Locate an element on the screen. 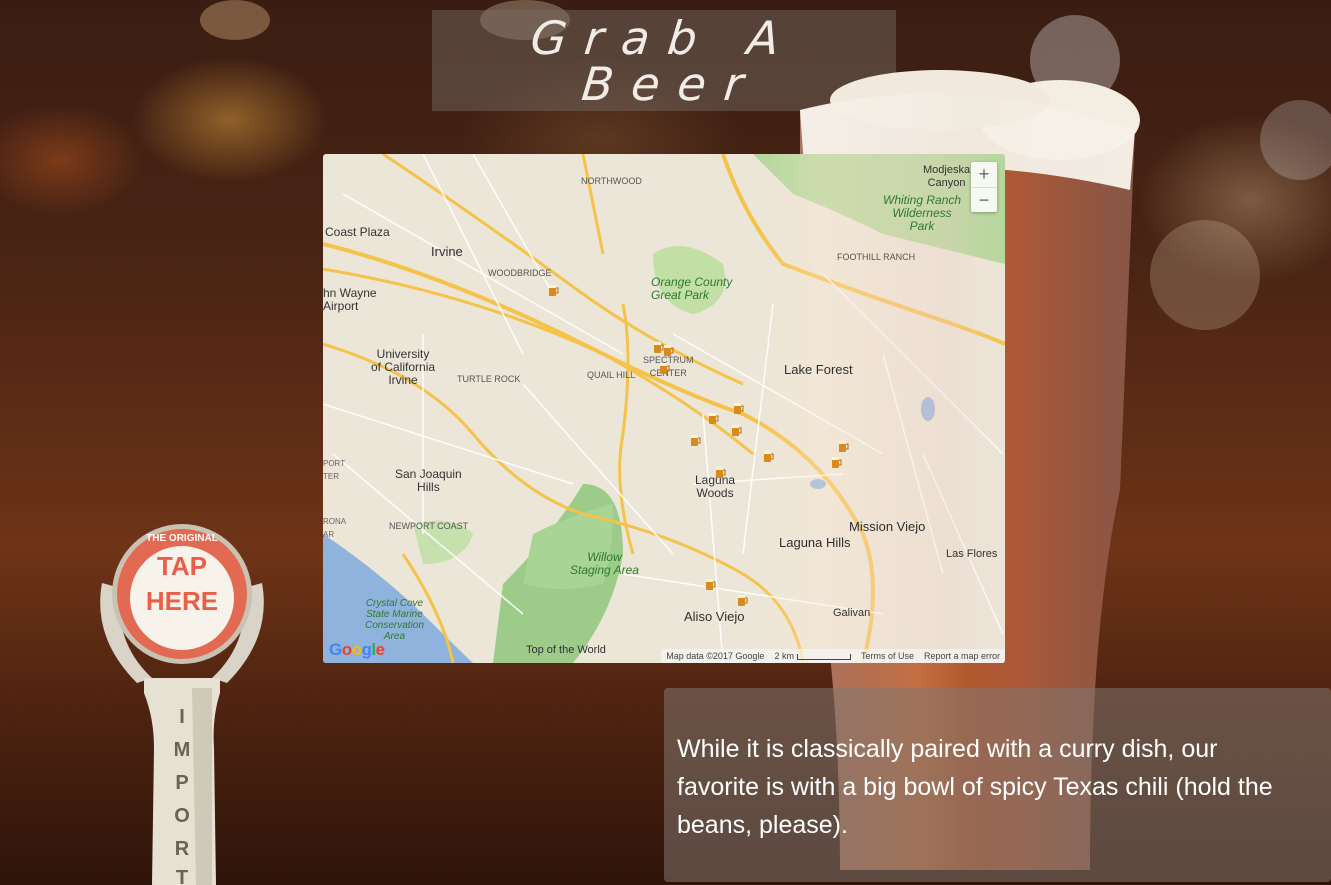  map-label-newport-coast: NEWPORT COAST is located at coordinates (429, 526).